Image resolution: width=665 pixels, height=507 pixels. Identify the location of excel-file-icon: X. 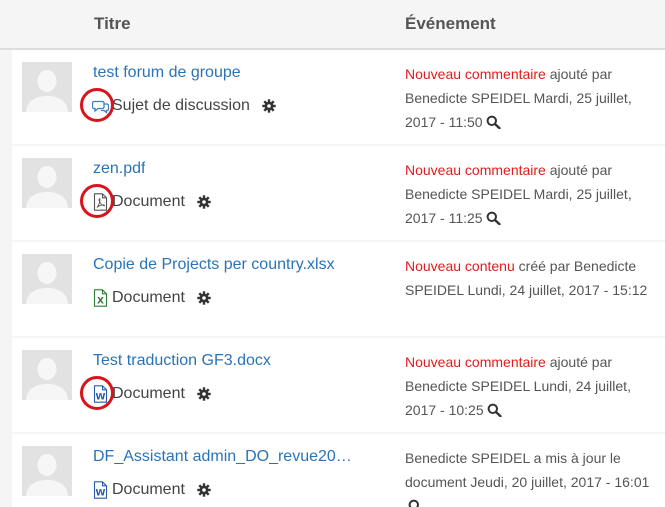
(100, 298).